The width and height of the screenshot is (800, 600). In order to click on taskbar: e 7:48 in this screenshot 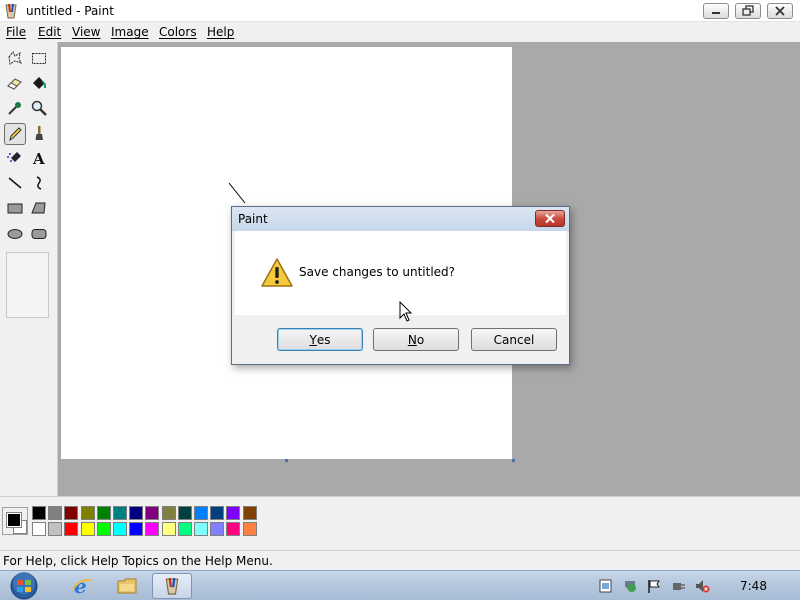, I will do `click(400, 585)`.